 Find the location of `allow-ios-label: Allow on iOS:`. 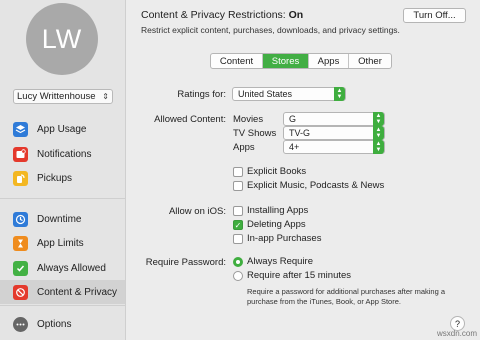

allow-ios-label: Allow on iOS: is located at coordinates (197, 211).